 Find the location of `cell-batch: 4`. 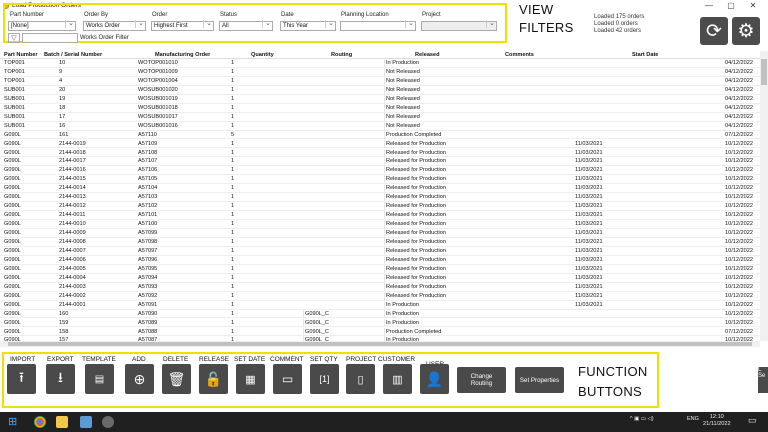

cell-batch: 4 is located at coordinates (96, 81).